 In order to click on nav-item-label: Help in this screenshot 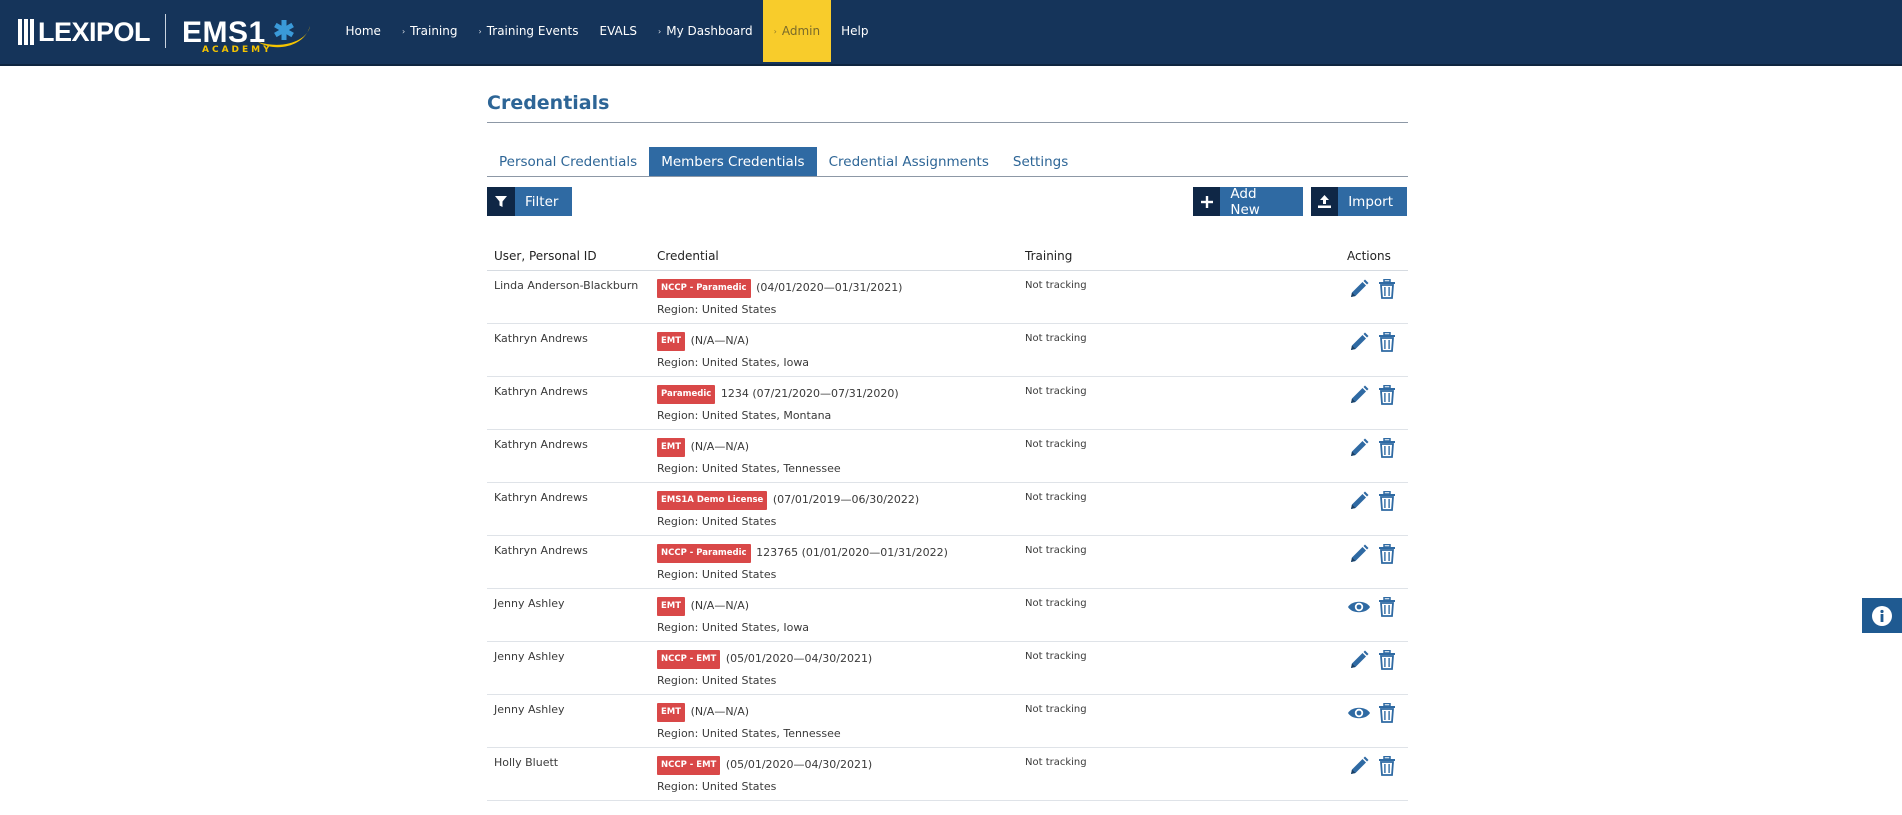, I will do `click(855, 31)`.